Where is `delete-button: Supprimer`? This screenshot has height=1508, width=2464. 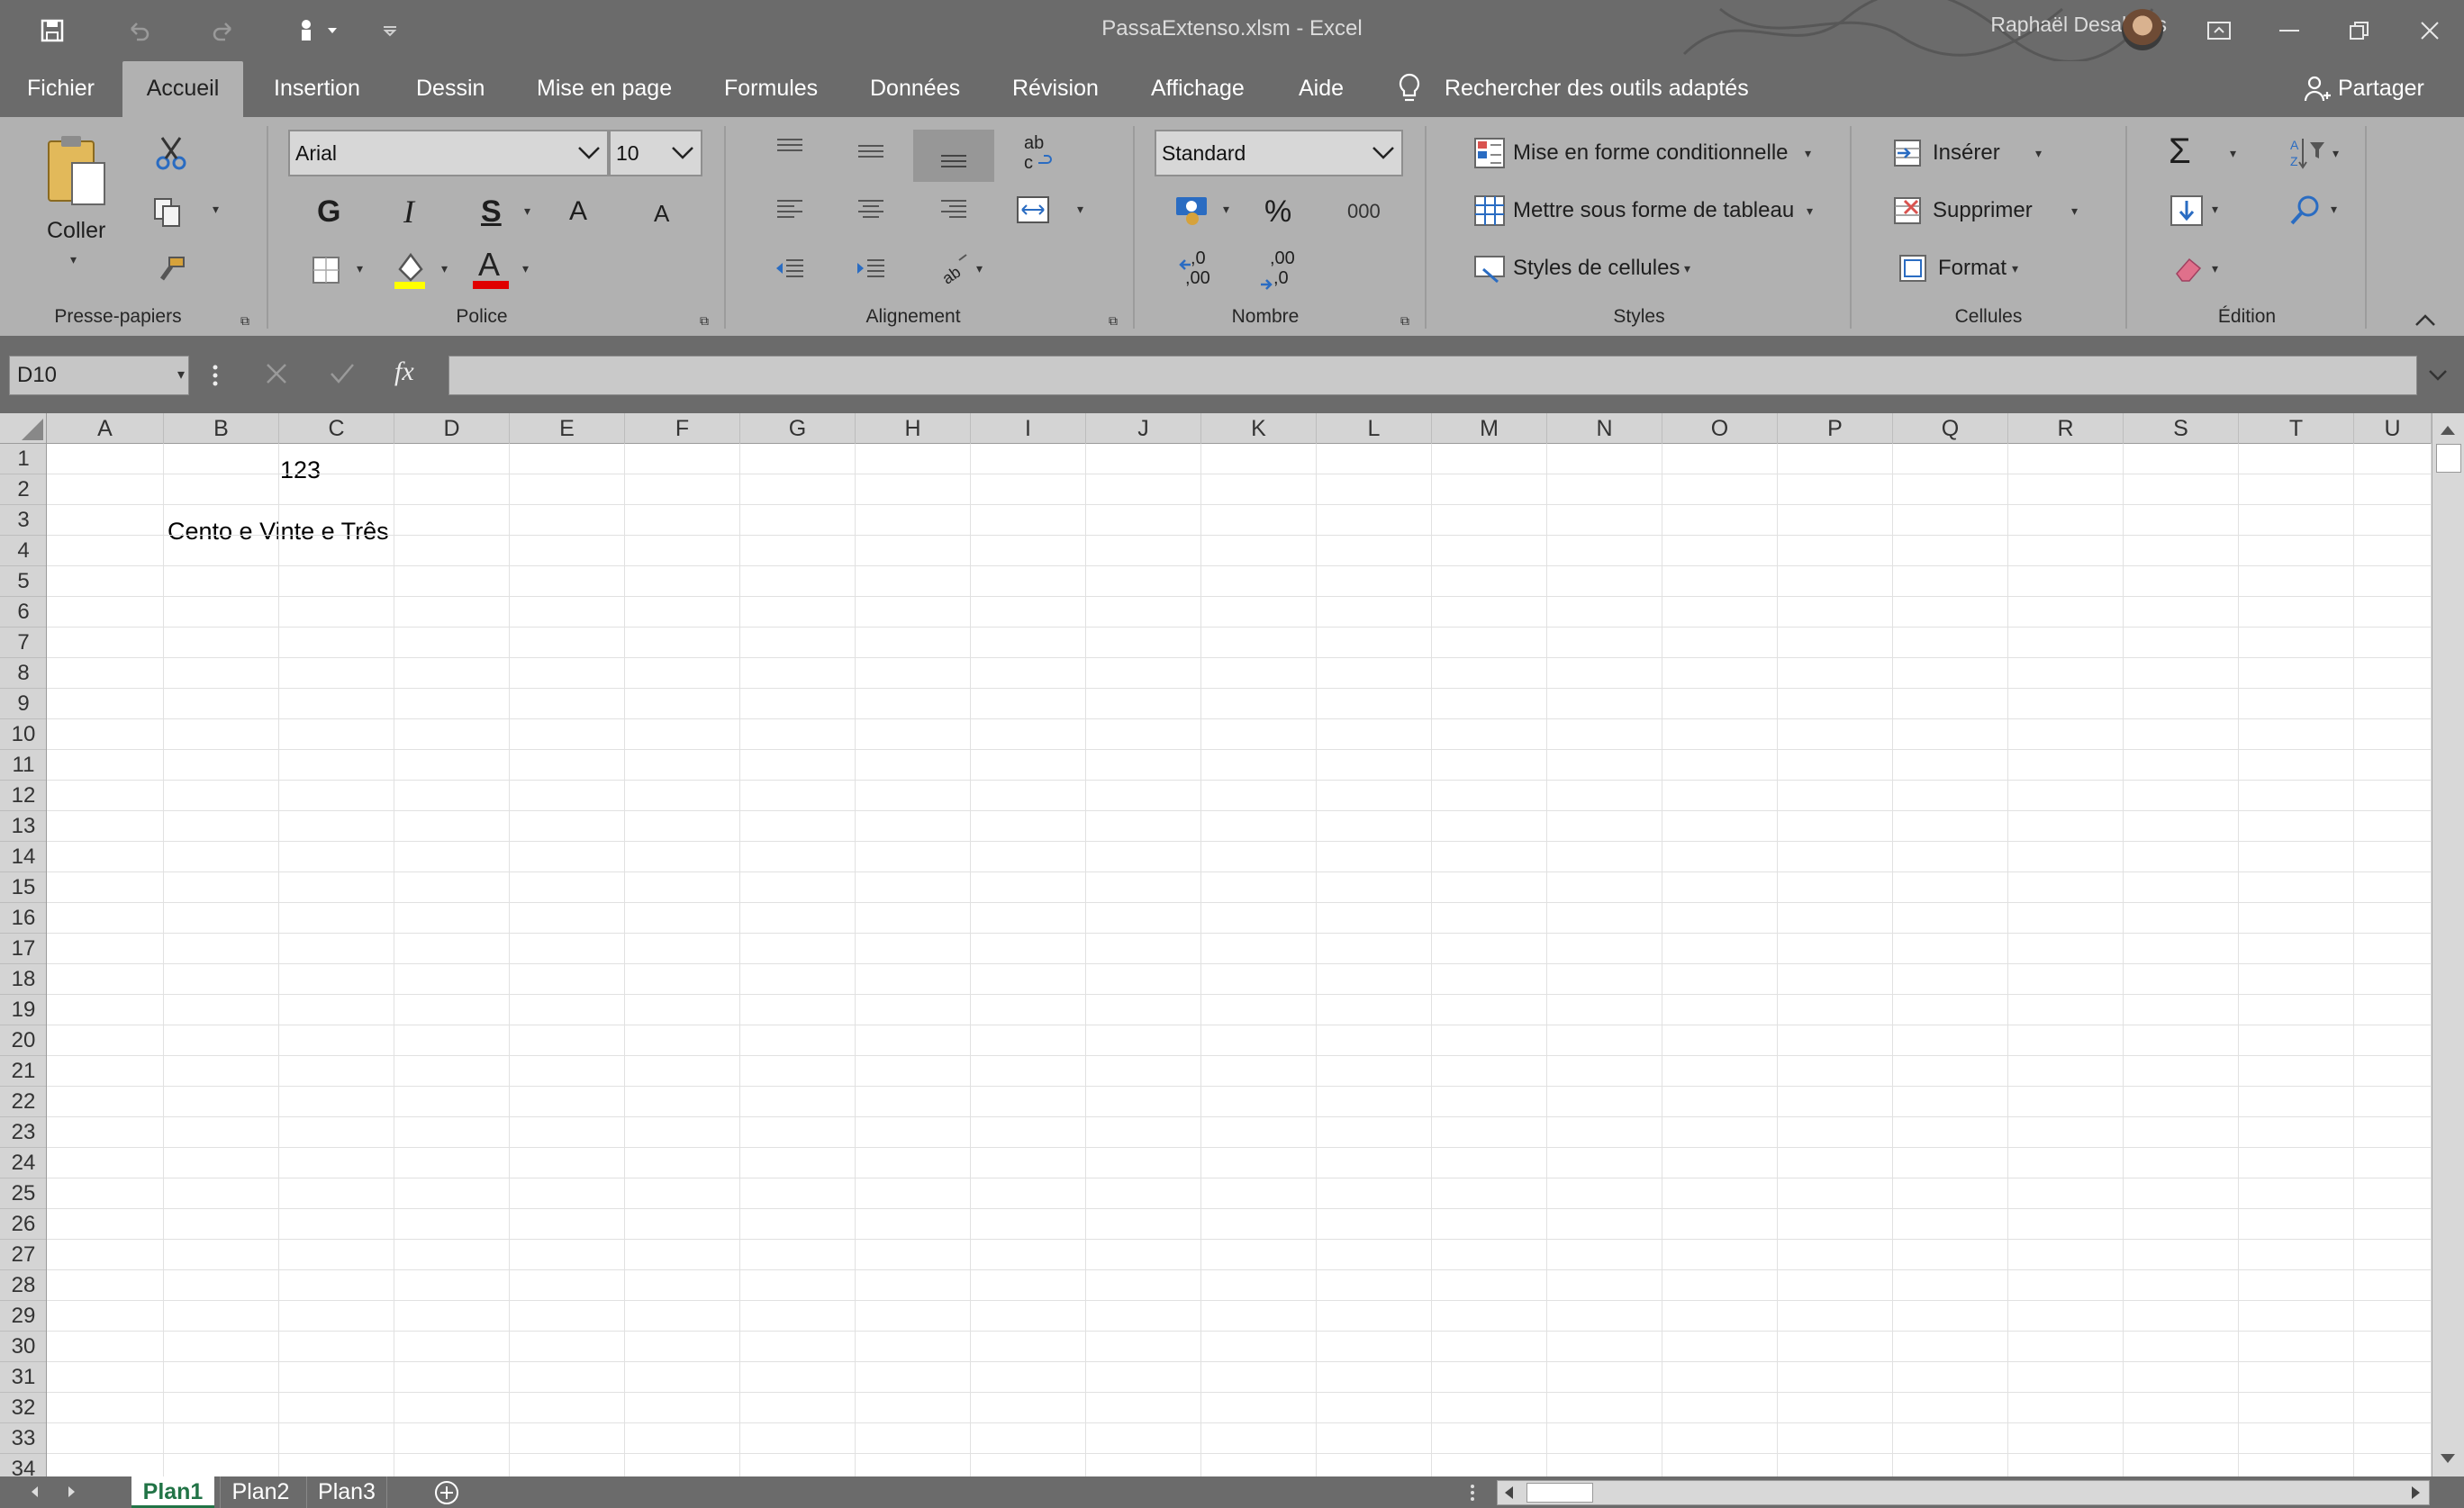 delete-button: Supprimer is located at coordinates (1983, 211).